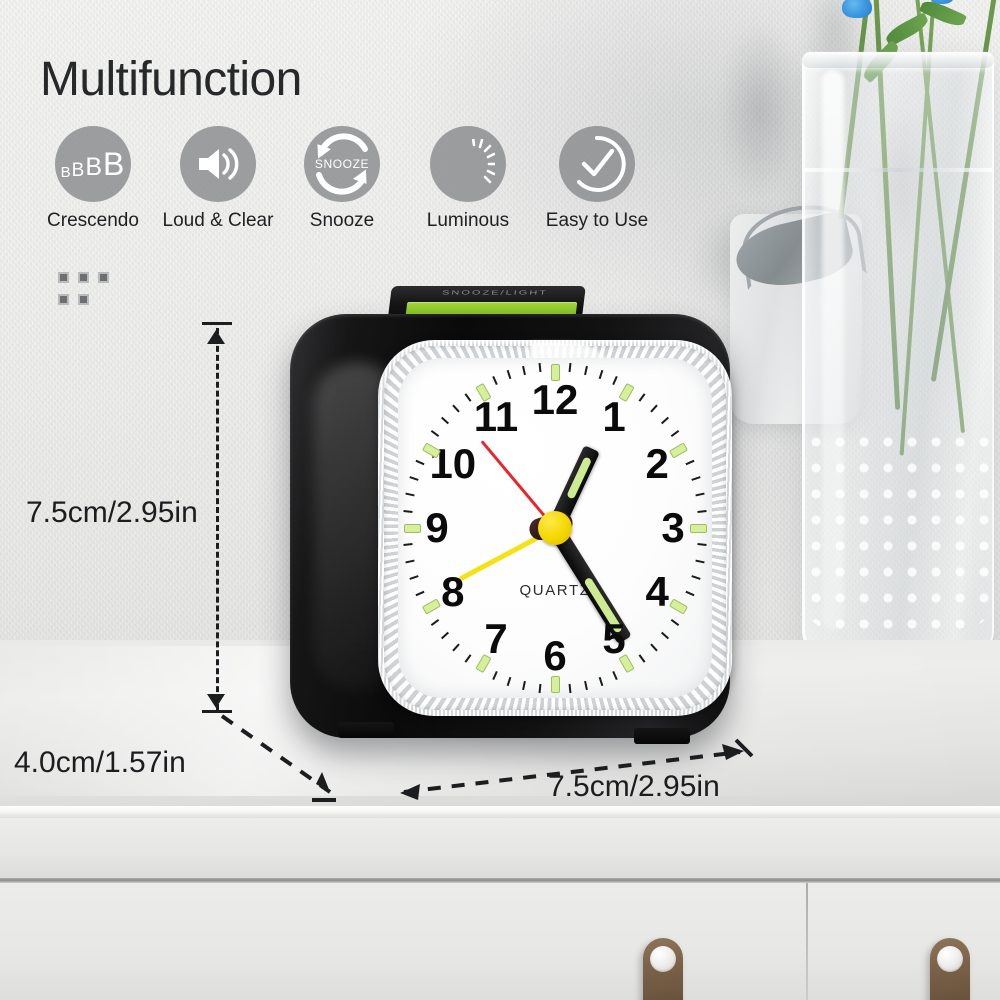 The image size is (1000, 1000). I want to click on feature-luminous: Luminous, so click(468, 179).